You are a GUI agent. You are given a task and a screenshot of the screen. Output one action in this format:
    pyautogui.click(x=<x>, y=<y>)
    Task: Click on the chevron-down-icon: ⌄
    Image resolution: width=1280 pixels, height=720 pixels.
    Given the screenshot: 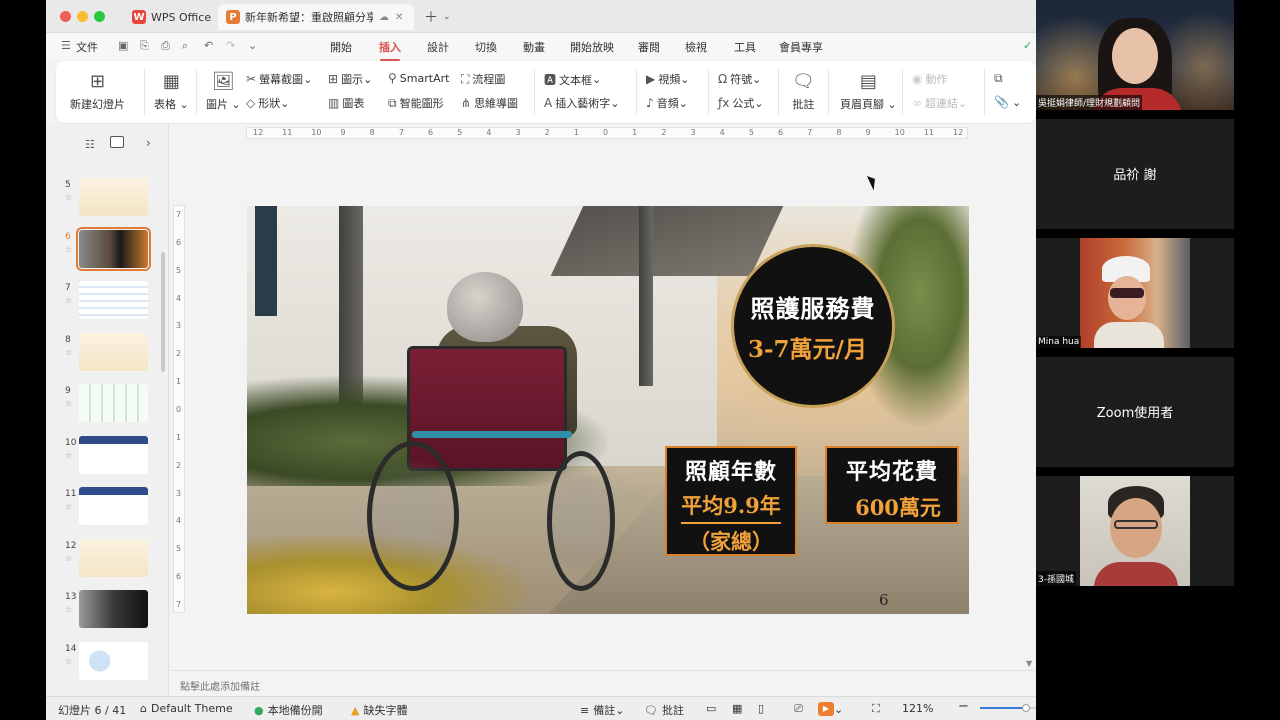 What is the action you would take?
    pyautogui.click(x=252, y=45)
    